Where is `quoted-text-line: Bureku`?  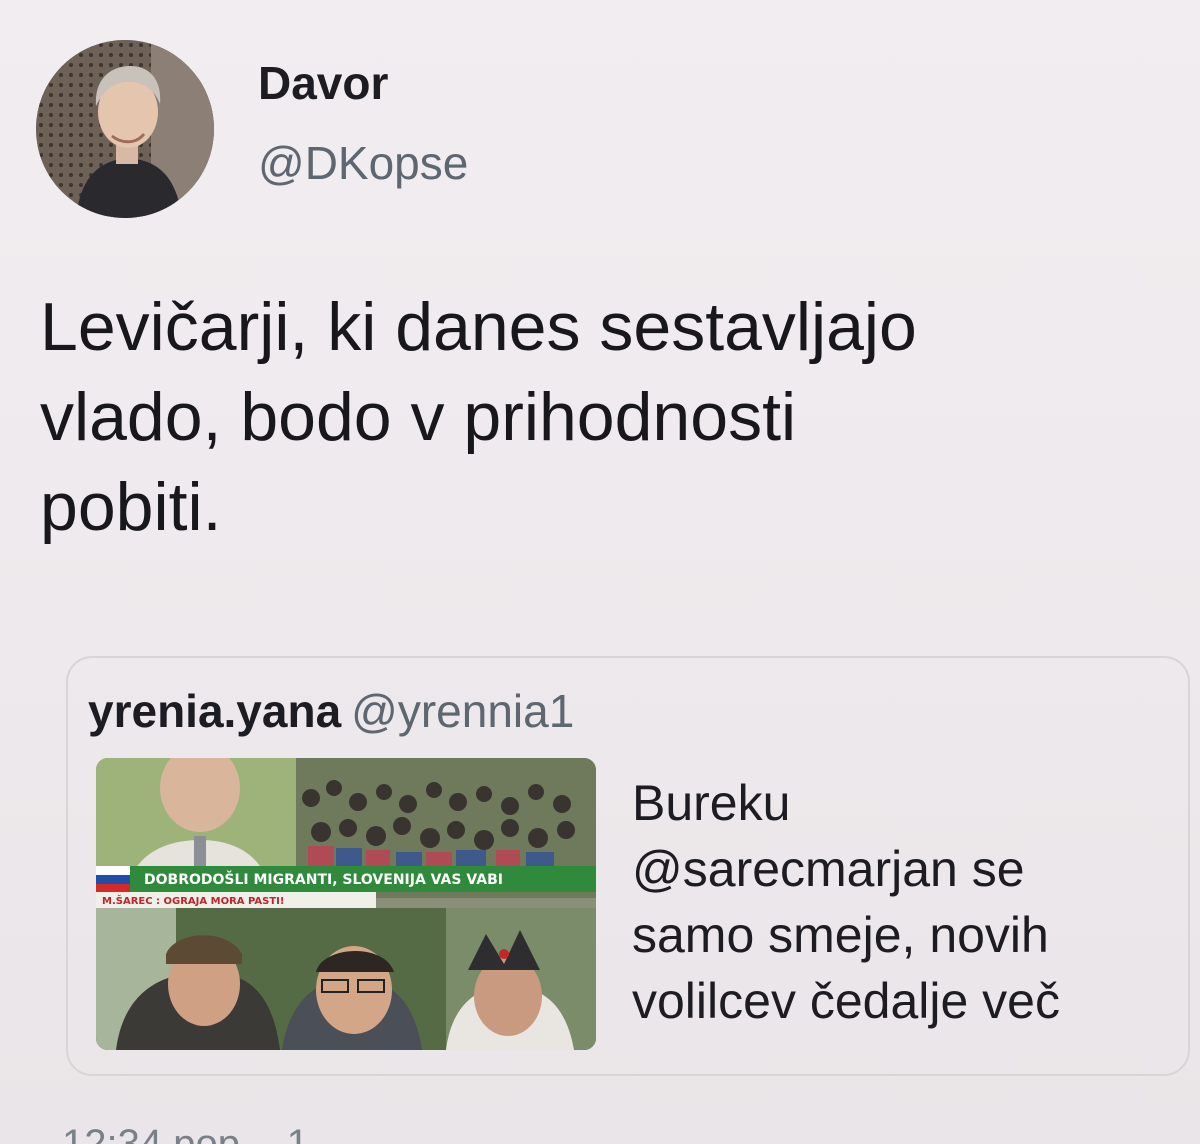
quoted-text-line: Bureku is located at coordinates (711, 803).